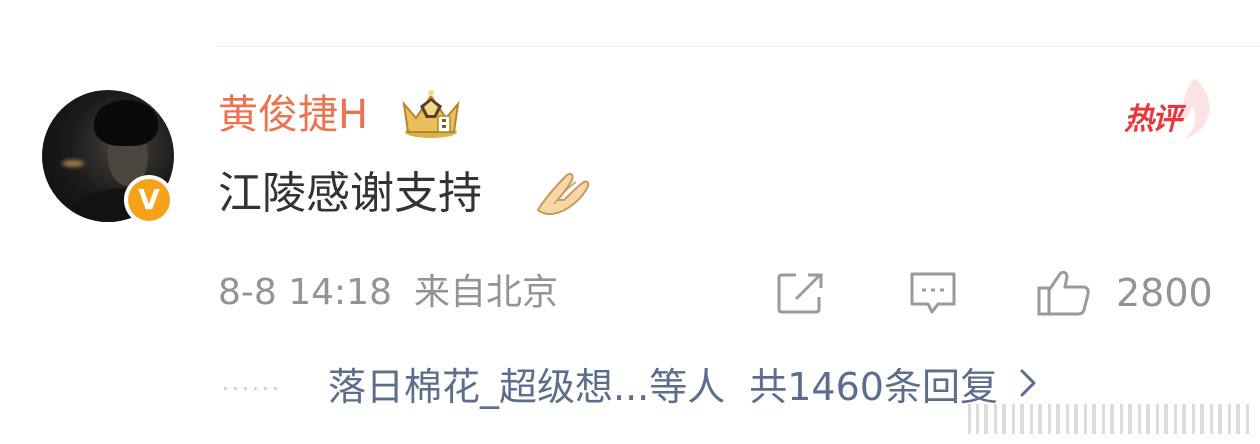  Describe the element at coordinates (563, 194) in the screenshot. I see `praying-hands-emoji` at that location.